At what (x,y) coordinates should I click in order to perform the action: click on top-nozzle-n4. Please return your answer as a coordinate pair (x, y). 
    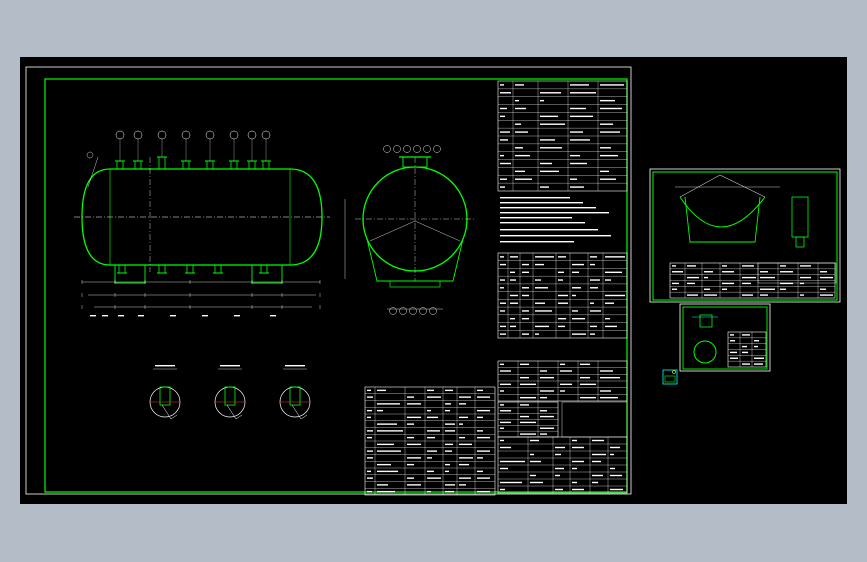
    Looking at the image, I should click on (186, 165).